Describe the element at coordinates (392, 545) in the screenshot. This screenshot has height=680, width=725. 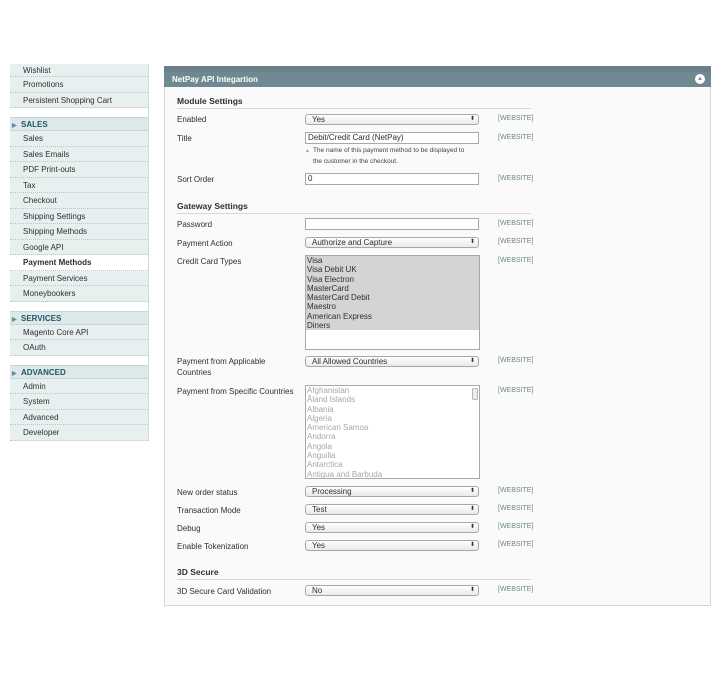
I see `tokenization-select: Yes ⬍` at that location.